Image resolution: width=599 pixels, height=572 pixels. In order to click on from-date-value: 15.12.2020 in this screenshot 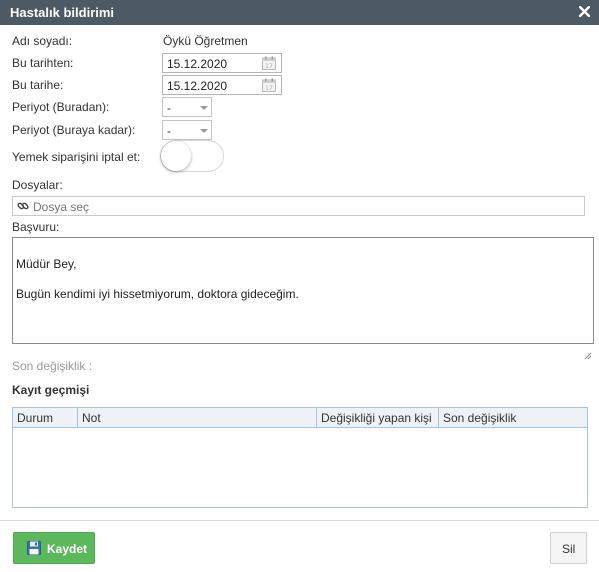, I will do `click(197, 64)`.